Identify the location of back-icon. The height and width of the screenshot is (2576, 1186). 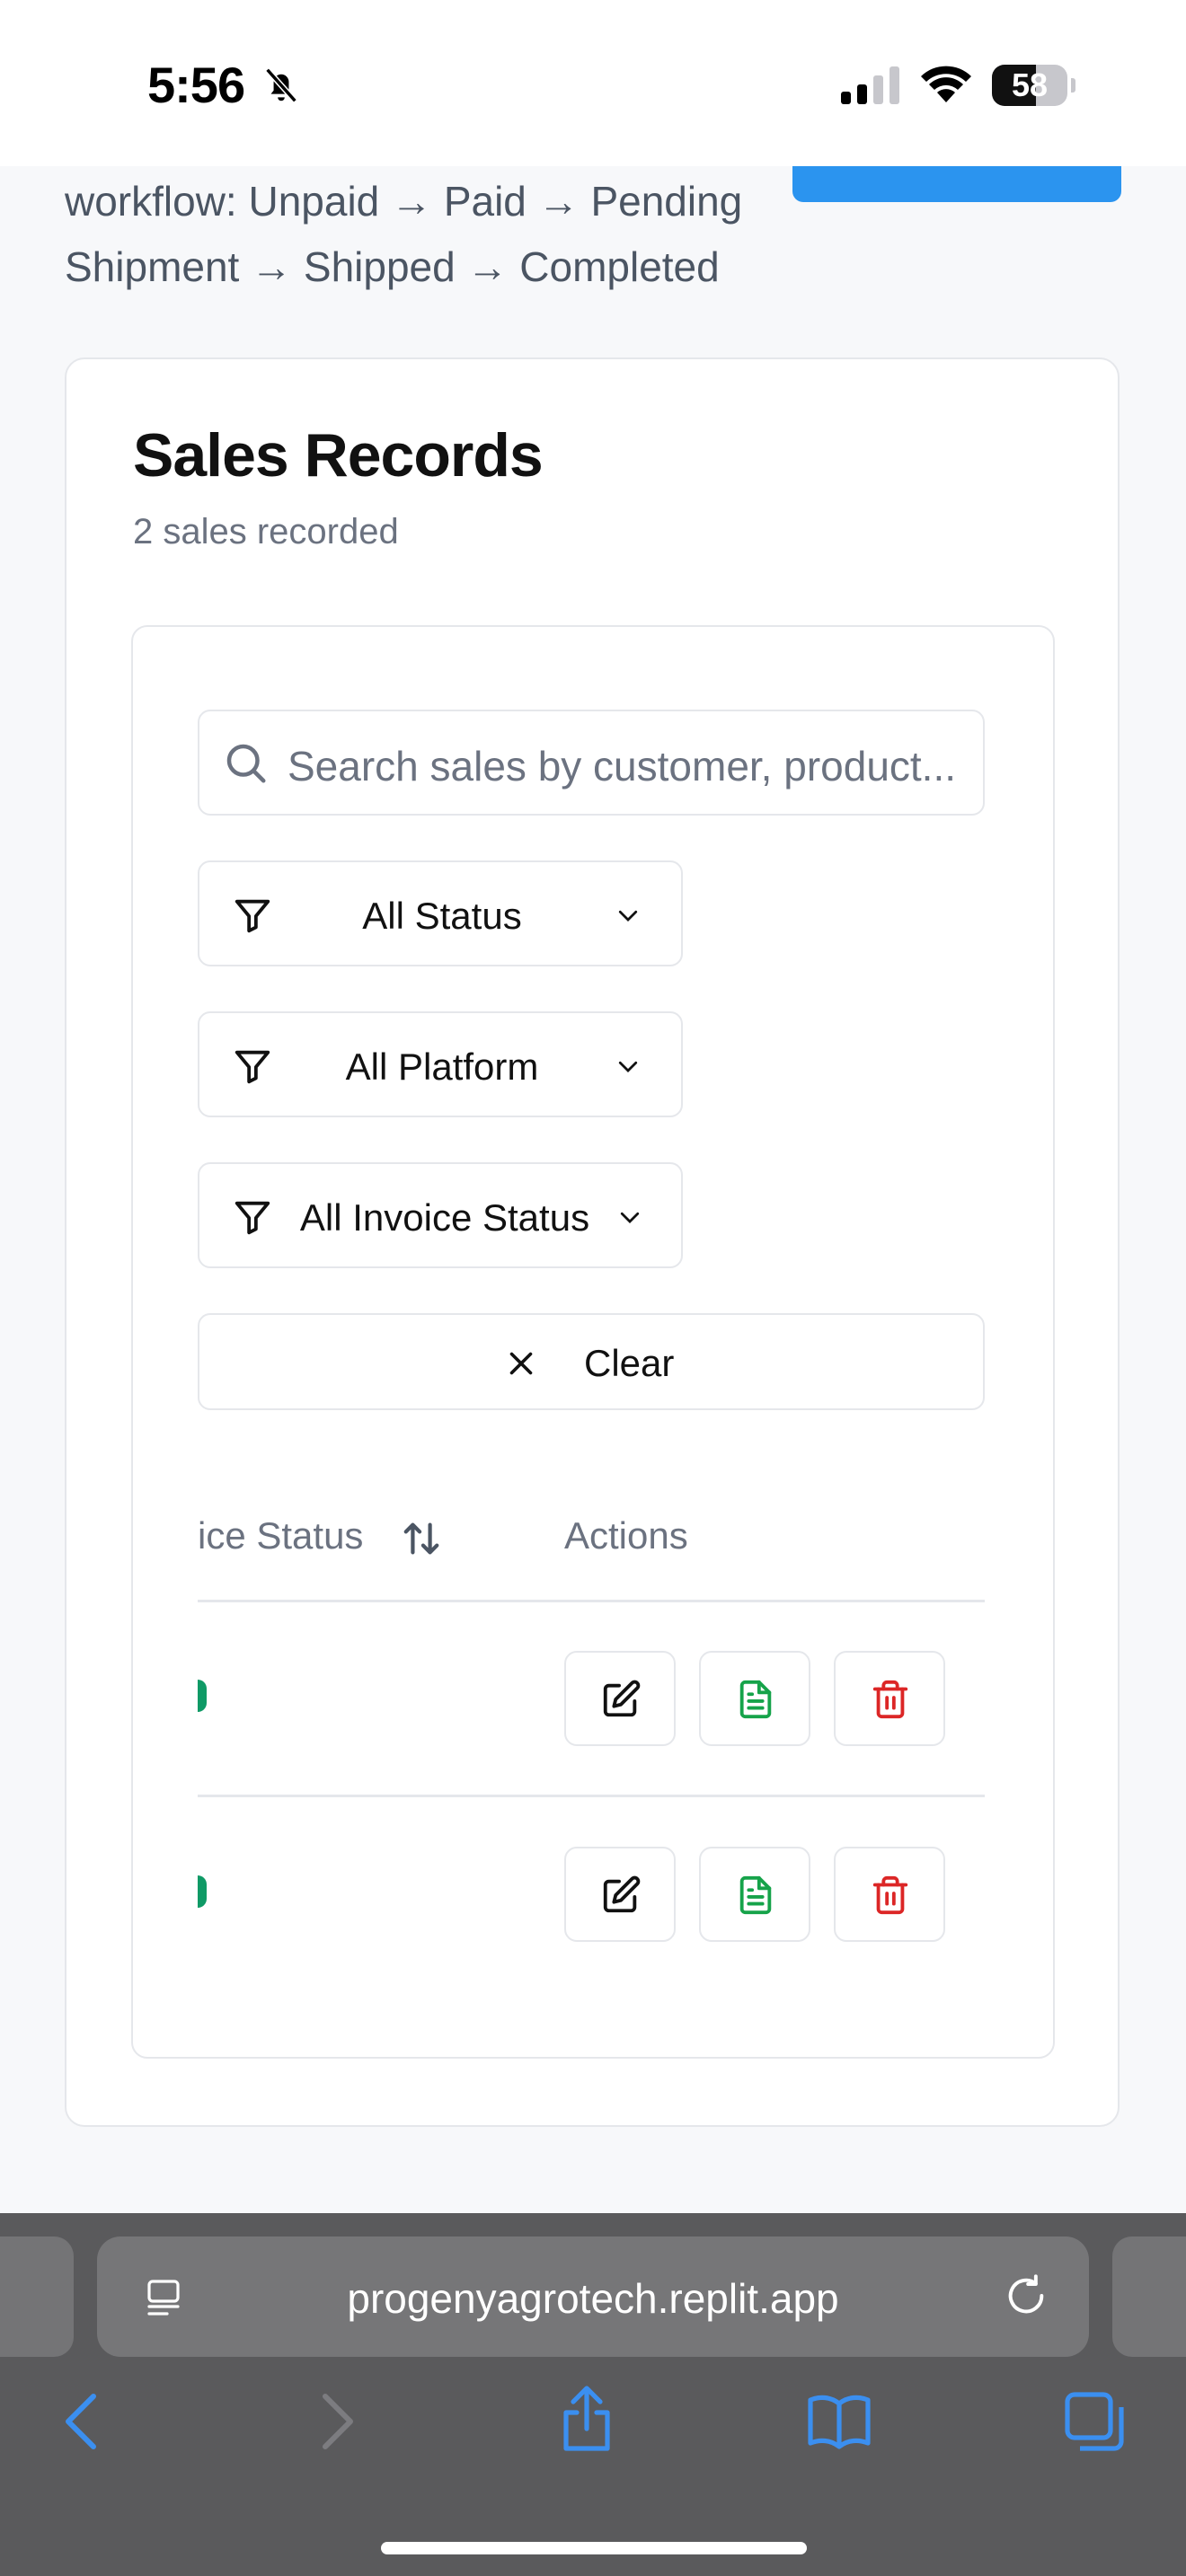
(81, 2421).